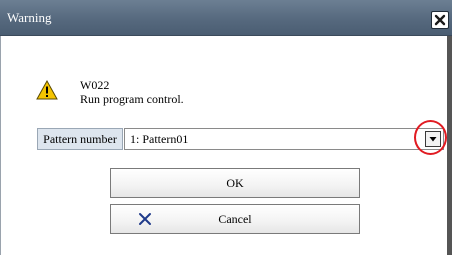 The image size is (452, 255). I want to click on dropdown-button, so click(433, 139).